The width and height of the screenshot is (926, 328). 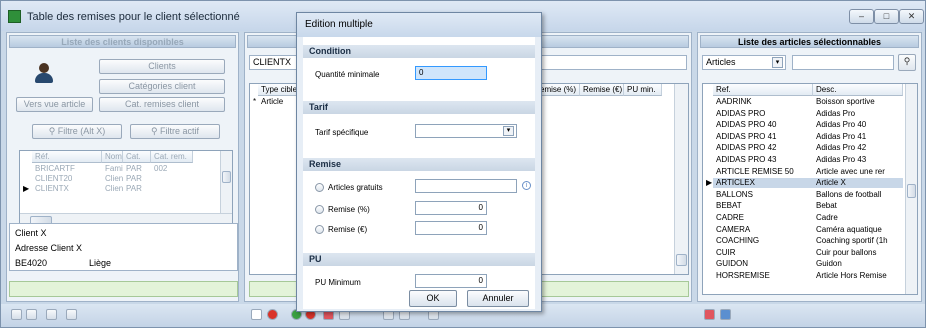 What do you see at coordinates (526, 185) in the screenshot?
I see `info-icon: i` at bounding box center [526, 185].